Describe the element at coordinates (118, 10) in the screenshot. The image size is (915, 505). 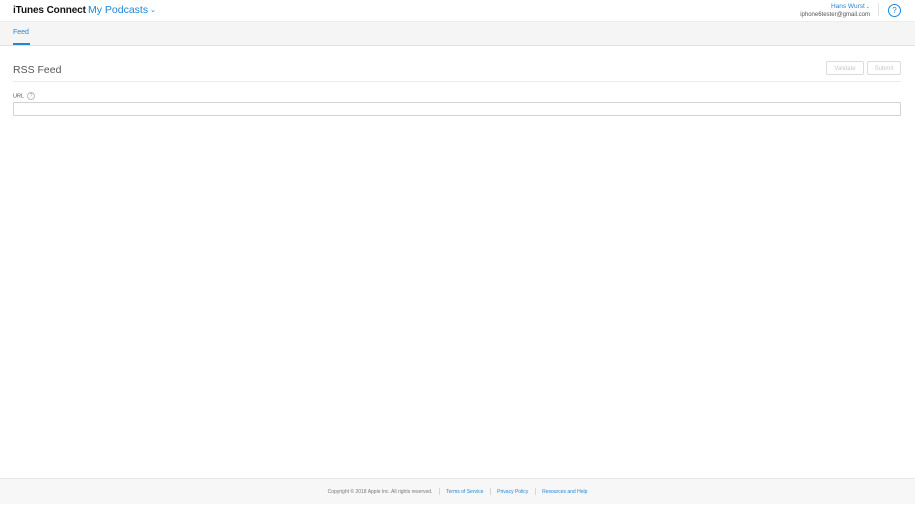
I see `app-switcher-label: My Podcasts` at that location.